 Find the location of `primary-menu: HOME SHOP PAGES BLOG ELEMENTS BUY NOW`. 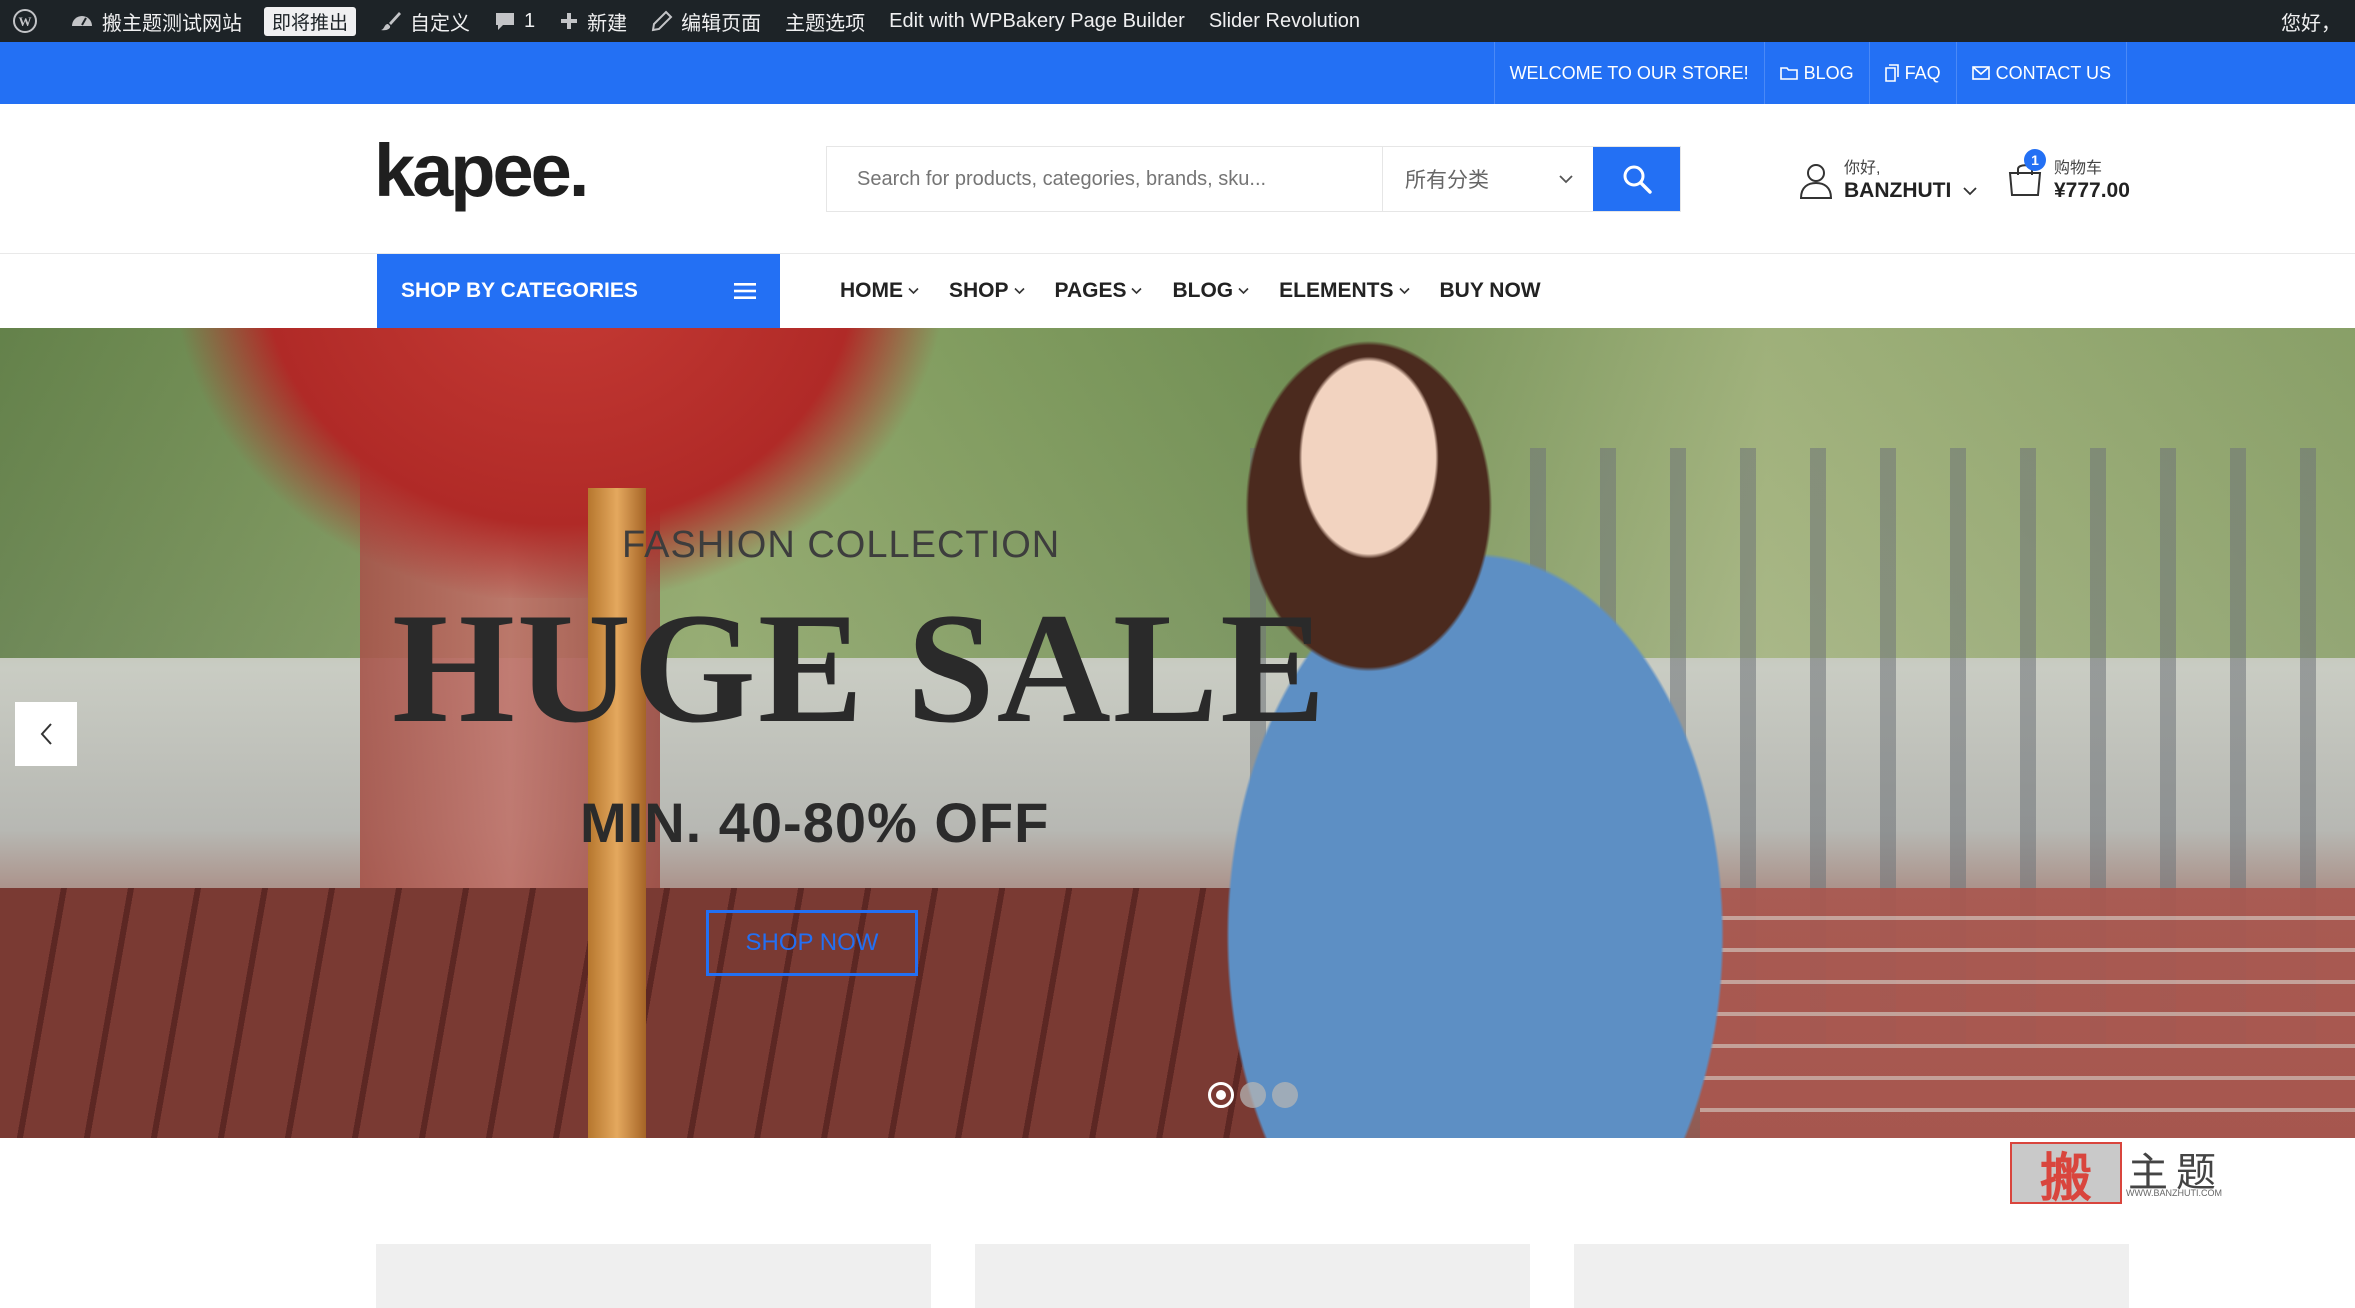

primary-menu: HOME SHOP PAGES BLOG ELEMENTS BUY NOW is located at coordinates (1205, 291).